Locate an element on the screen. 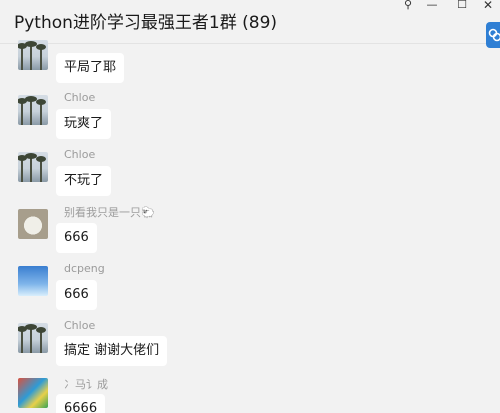 The width and height of the screenshot is (500, 413). sender-name: 别看我只是一只🐑 is located at coordinates (109, 212).